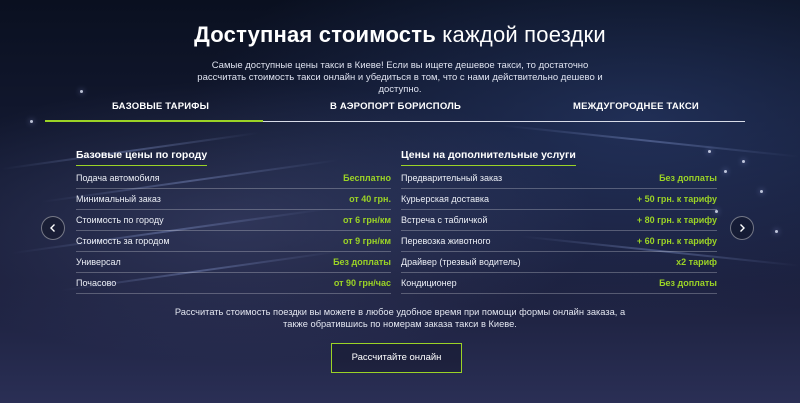 This screenshot has height=403, width=800. I want to click on chevron-left-icon, so click(52, 228).